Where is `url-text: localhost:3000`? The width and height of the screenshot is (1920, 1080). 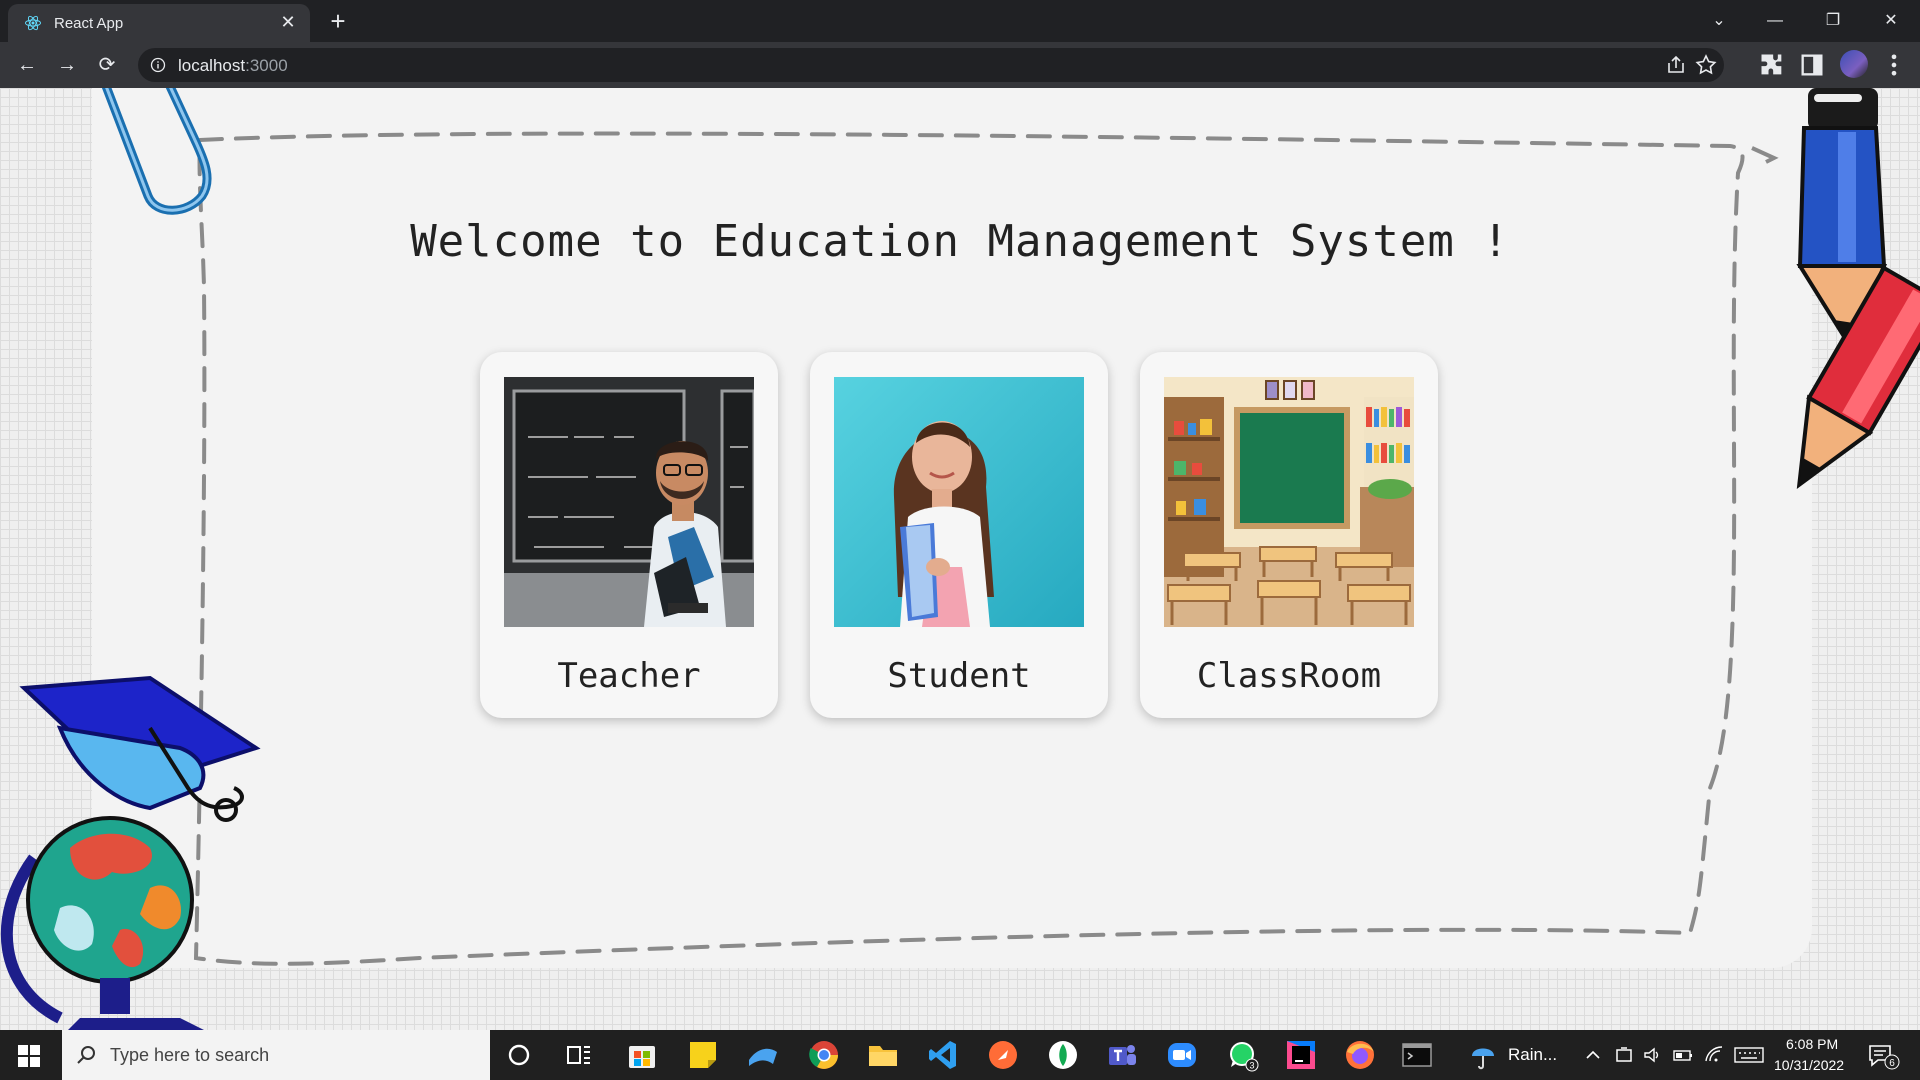
url-text: localhost:3000 is located at coordinates (233, 66).